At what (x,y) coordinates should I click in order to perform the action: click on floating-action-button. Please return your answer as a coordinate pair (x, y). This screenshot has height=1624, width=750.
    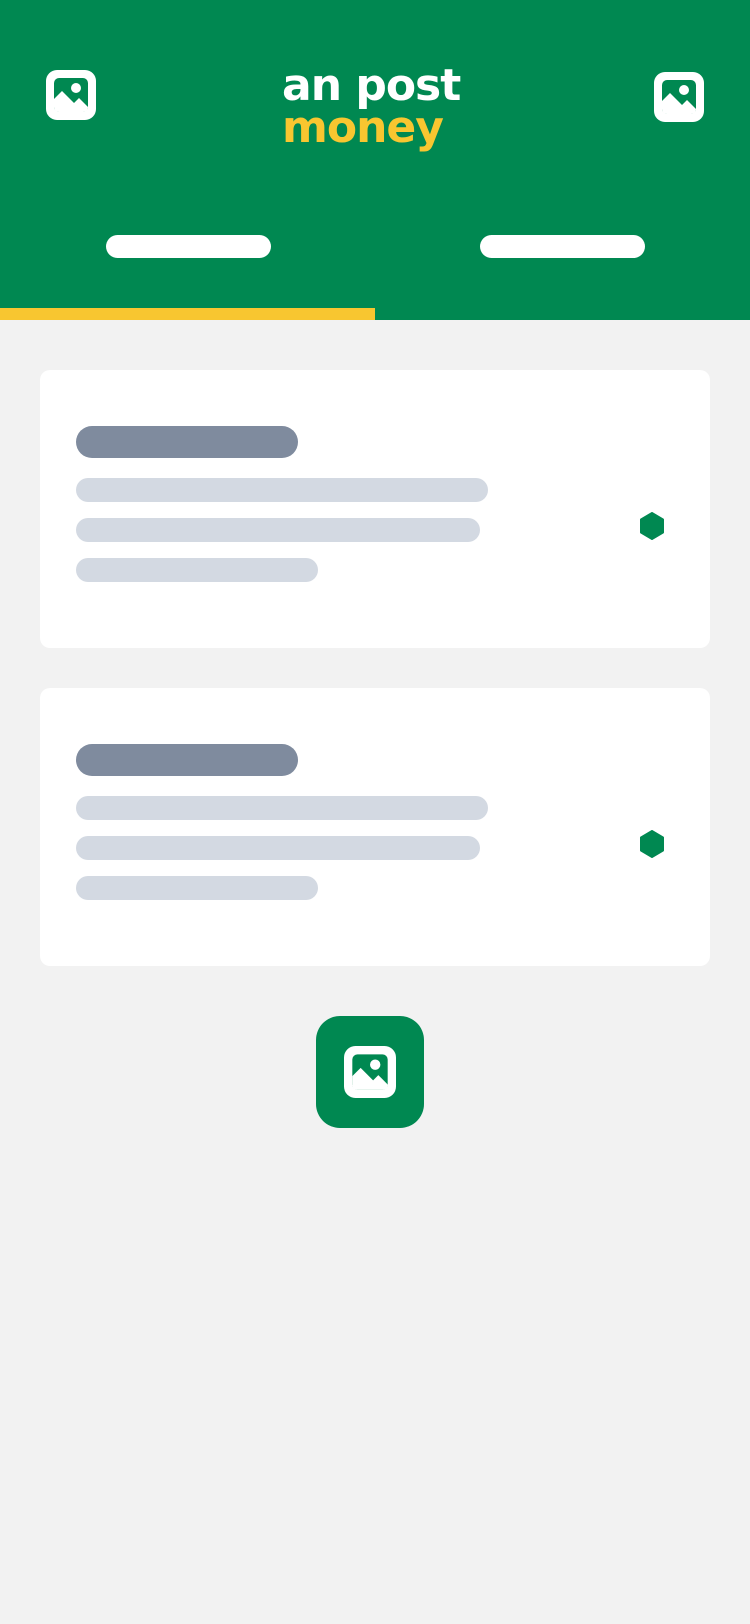
    Looking at the image, I should click on (370, 1072).